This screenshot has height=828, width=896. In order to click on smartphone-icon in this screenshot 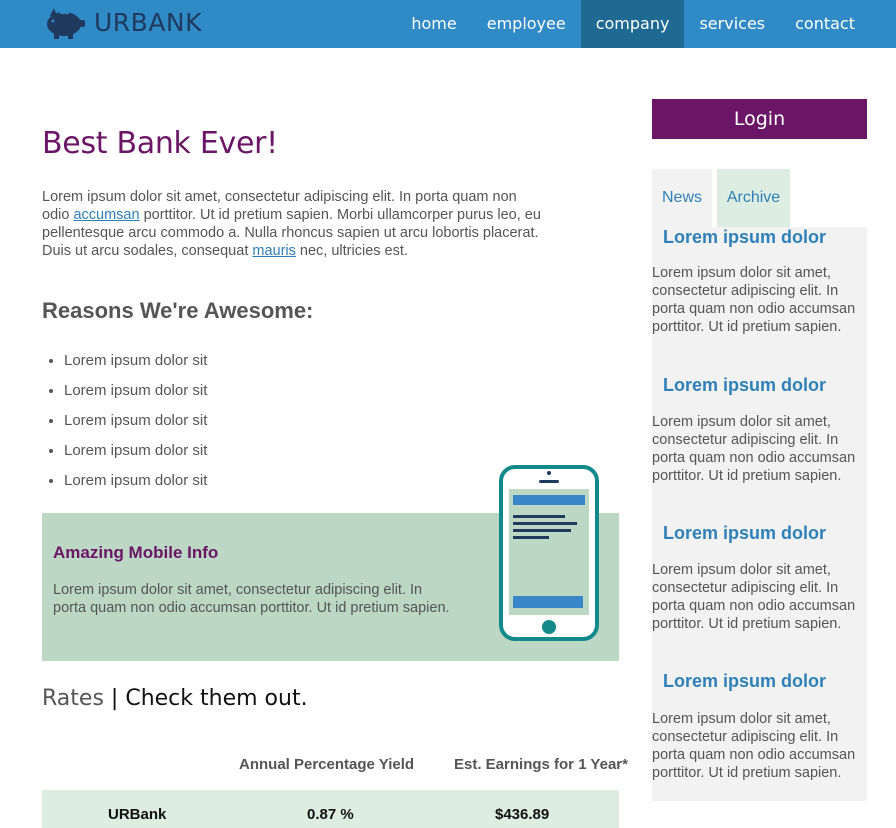, I will do `click(549, 553)`.